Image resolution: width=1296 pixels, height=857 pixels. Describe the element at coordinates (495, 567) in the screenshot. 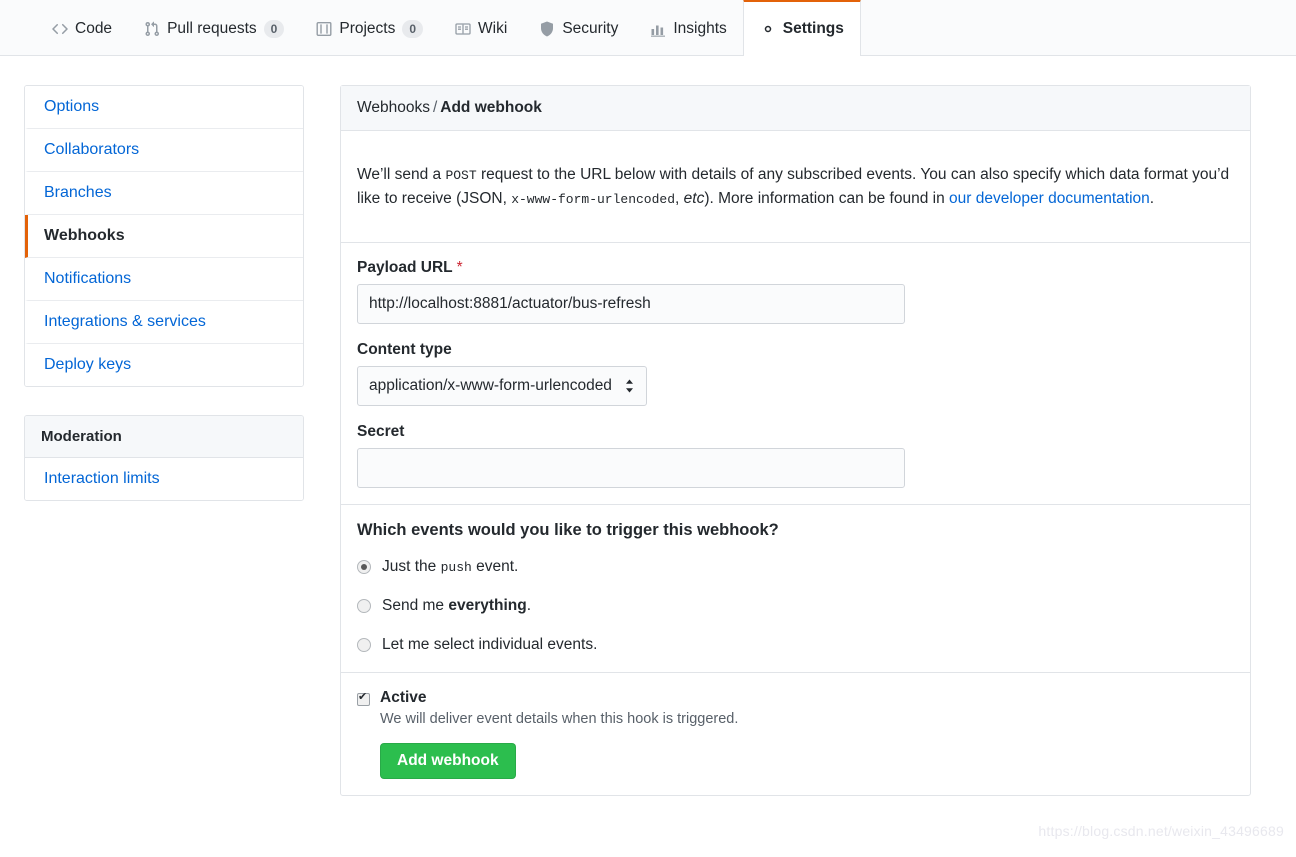

I see `just-push-suffix: event.` at that location.